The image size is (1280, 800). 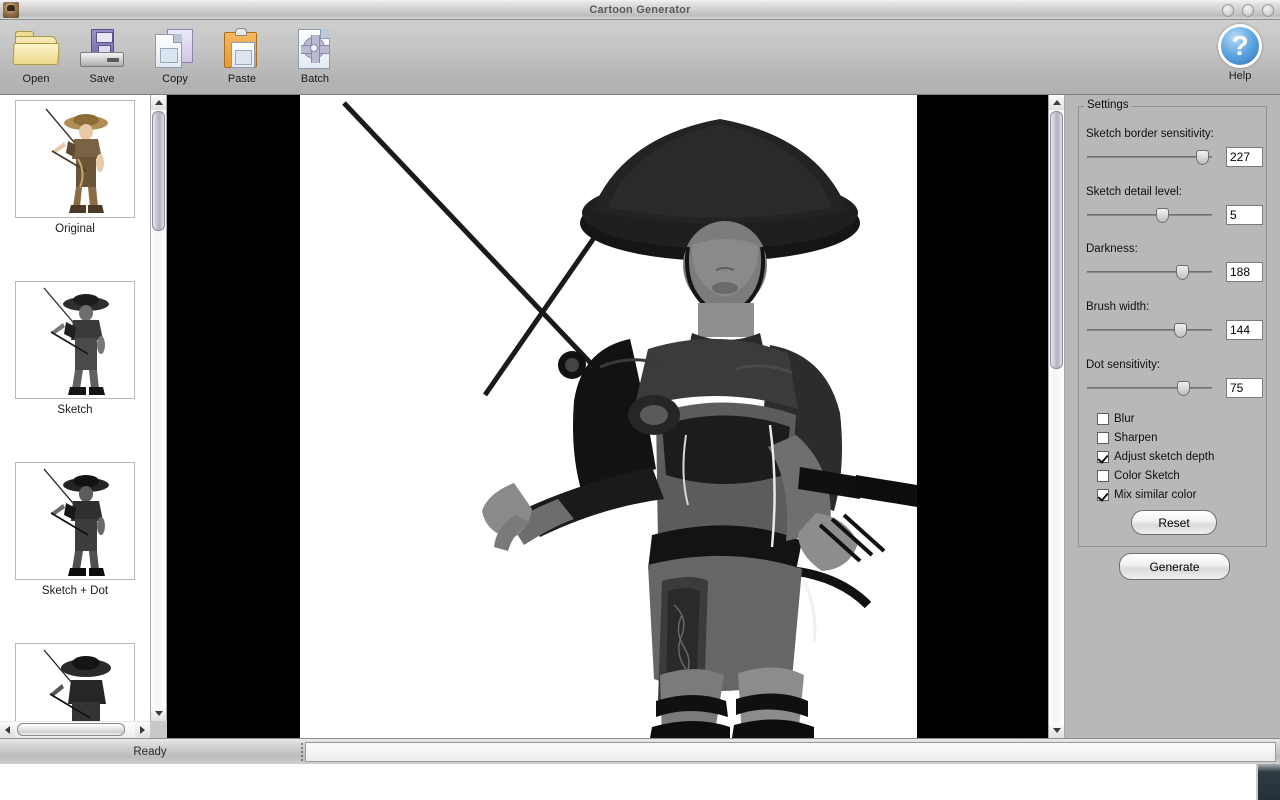 What do you see at coordinates (1103, 475) in the screenshot?
I see `color-sketch-checkbox` at bounding box center [1103, 475].